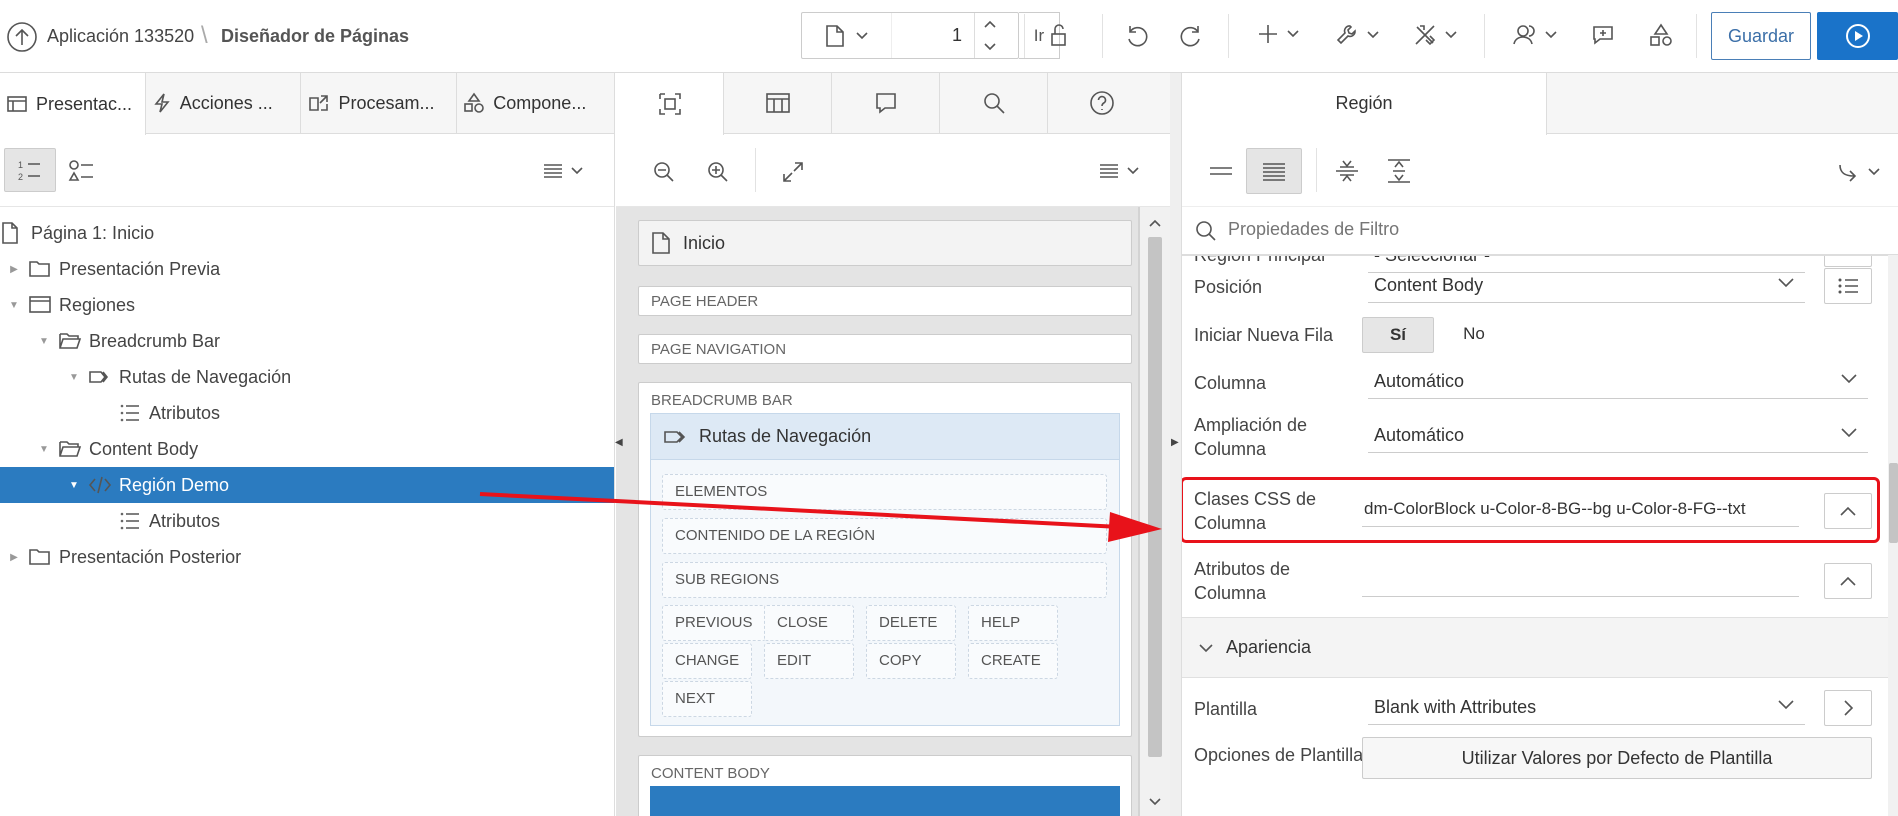 This screenshot has height=816, width=1898. What do you see at coordinates (1398, 335) in the screenshot?
I see `yes-toggle: Sí` at bounding box center [1398, 335].